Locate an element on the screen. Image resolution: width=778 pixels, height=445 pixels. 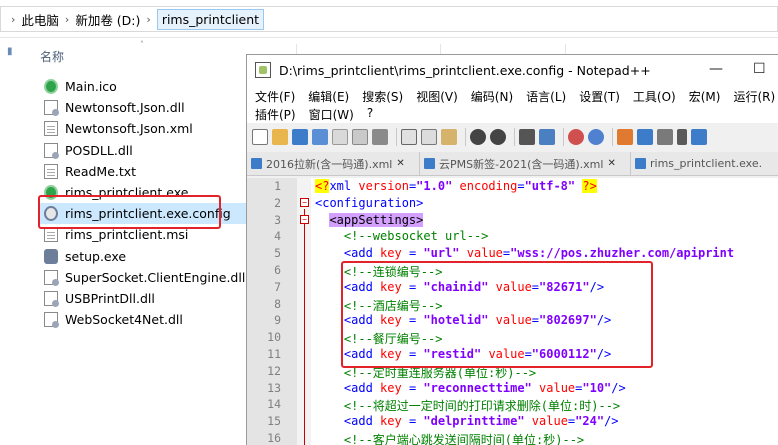
menu-item: 文件(F) is located at coordinates (275, 96).